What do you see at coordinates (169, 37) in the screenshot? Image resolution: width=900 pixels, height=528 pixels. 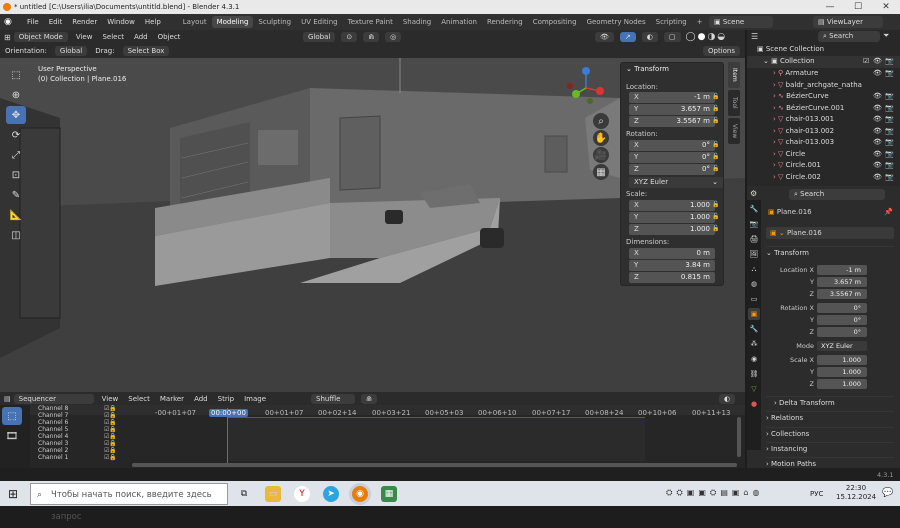 I see `menu-object: Object` at bounding box center [169, 37].